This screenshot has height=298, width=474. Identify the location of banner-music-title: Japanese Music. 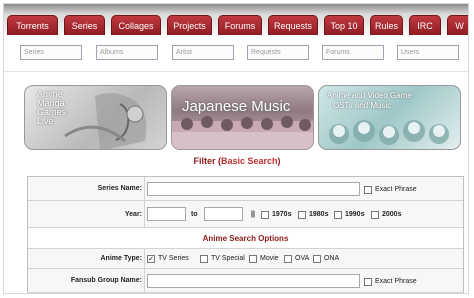
(236, 106).